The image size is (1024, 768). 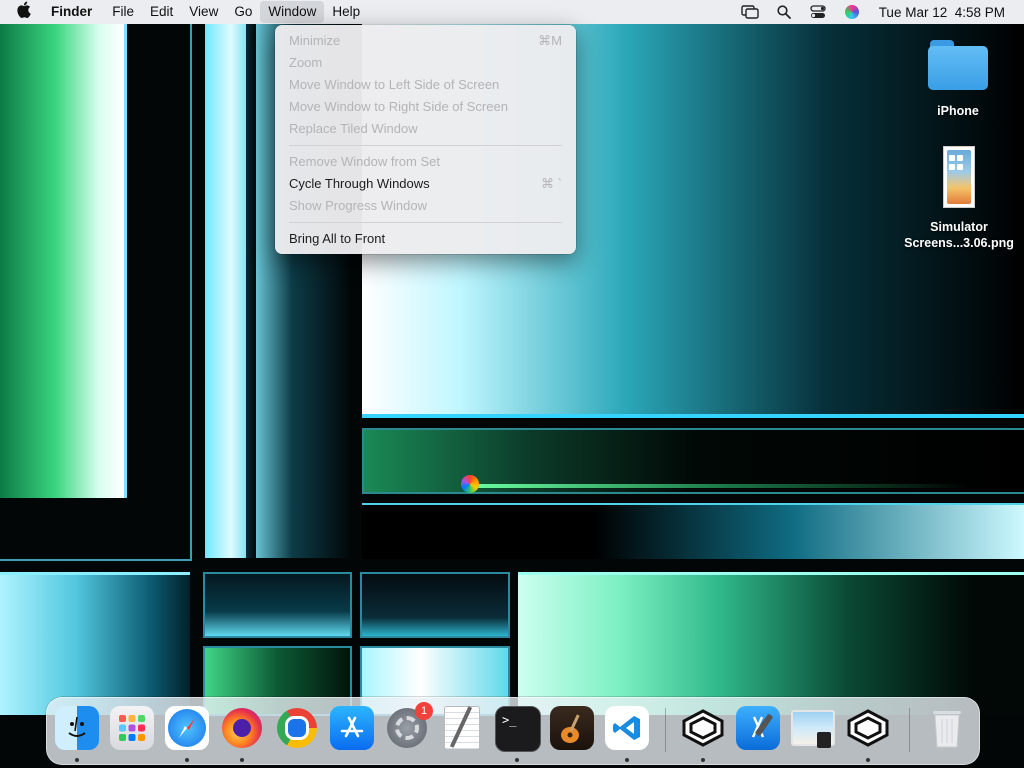 I want to click on menu-app-name: Finder, so click(x=73, y=12).